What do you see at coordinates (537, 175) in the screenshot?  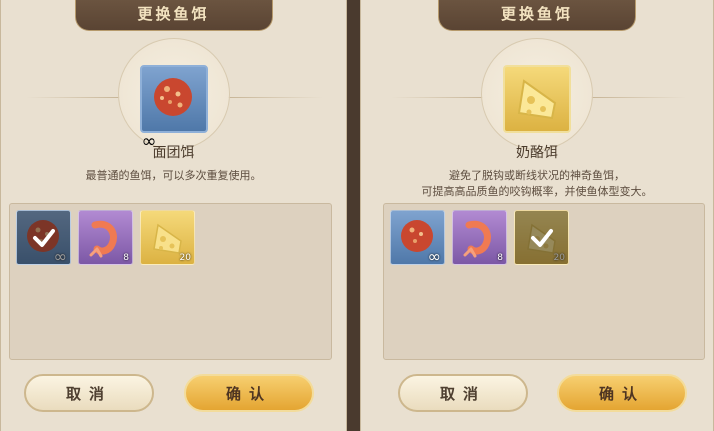 I see `description-line: 避免了脱钩或断线状况的神奇鱼饵，` at bounding box center [537, 175].